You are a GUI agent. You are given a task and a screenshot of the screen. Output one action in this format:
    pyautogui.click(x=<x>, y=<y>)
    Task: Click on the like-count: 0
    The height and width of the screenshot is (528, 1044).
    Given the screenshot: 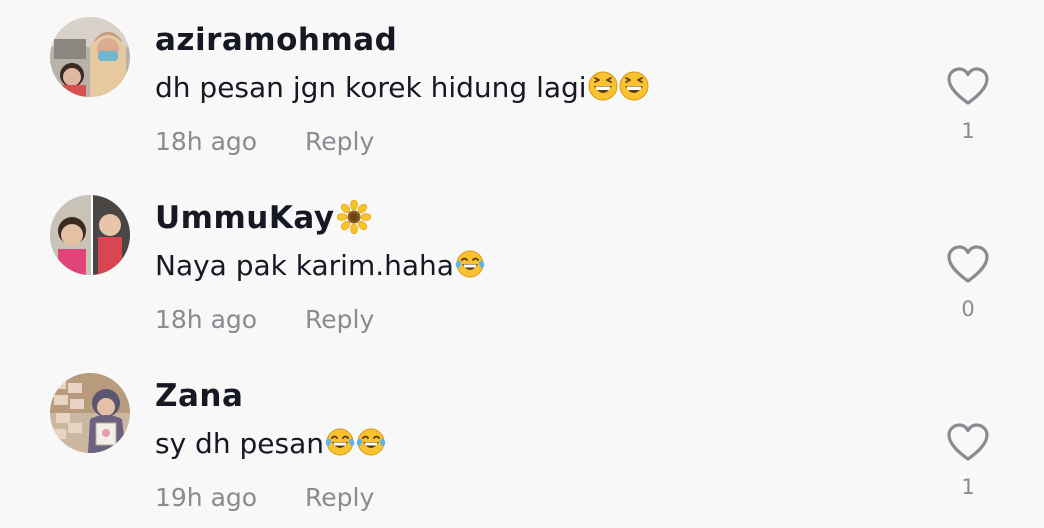 What is the action you would take?
    pyautogui.click(x=968, y=309)
    